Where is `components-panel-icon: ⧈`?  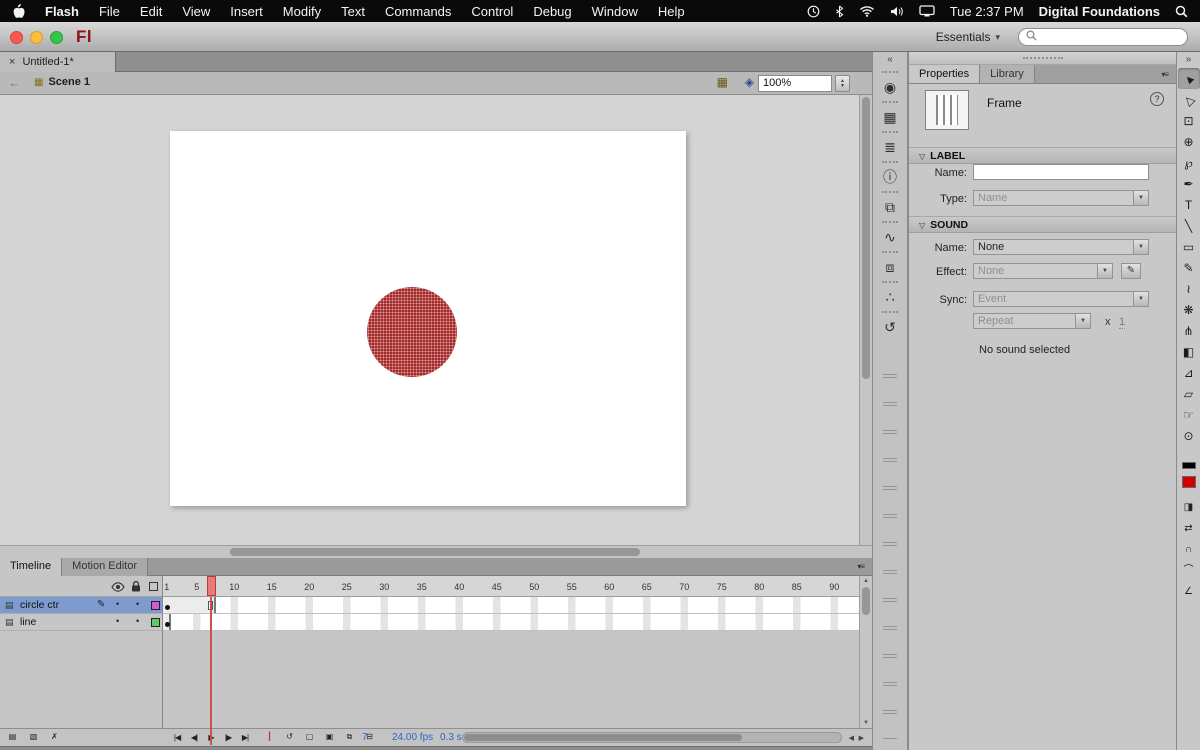 components-panel-icon: ⧈ is located at coordinates (890, 267).